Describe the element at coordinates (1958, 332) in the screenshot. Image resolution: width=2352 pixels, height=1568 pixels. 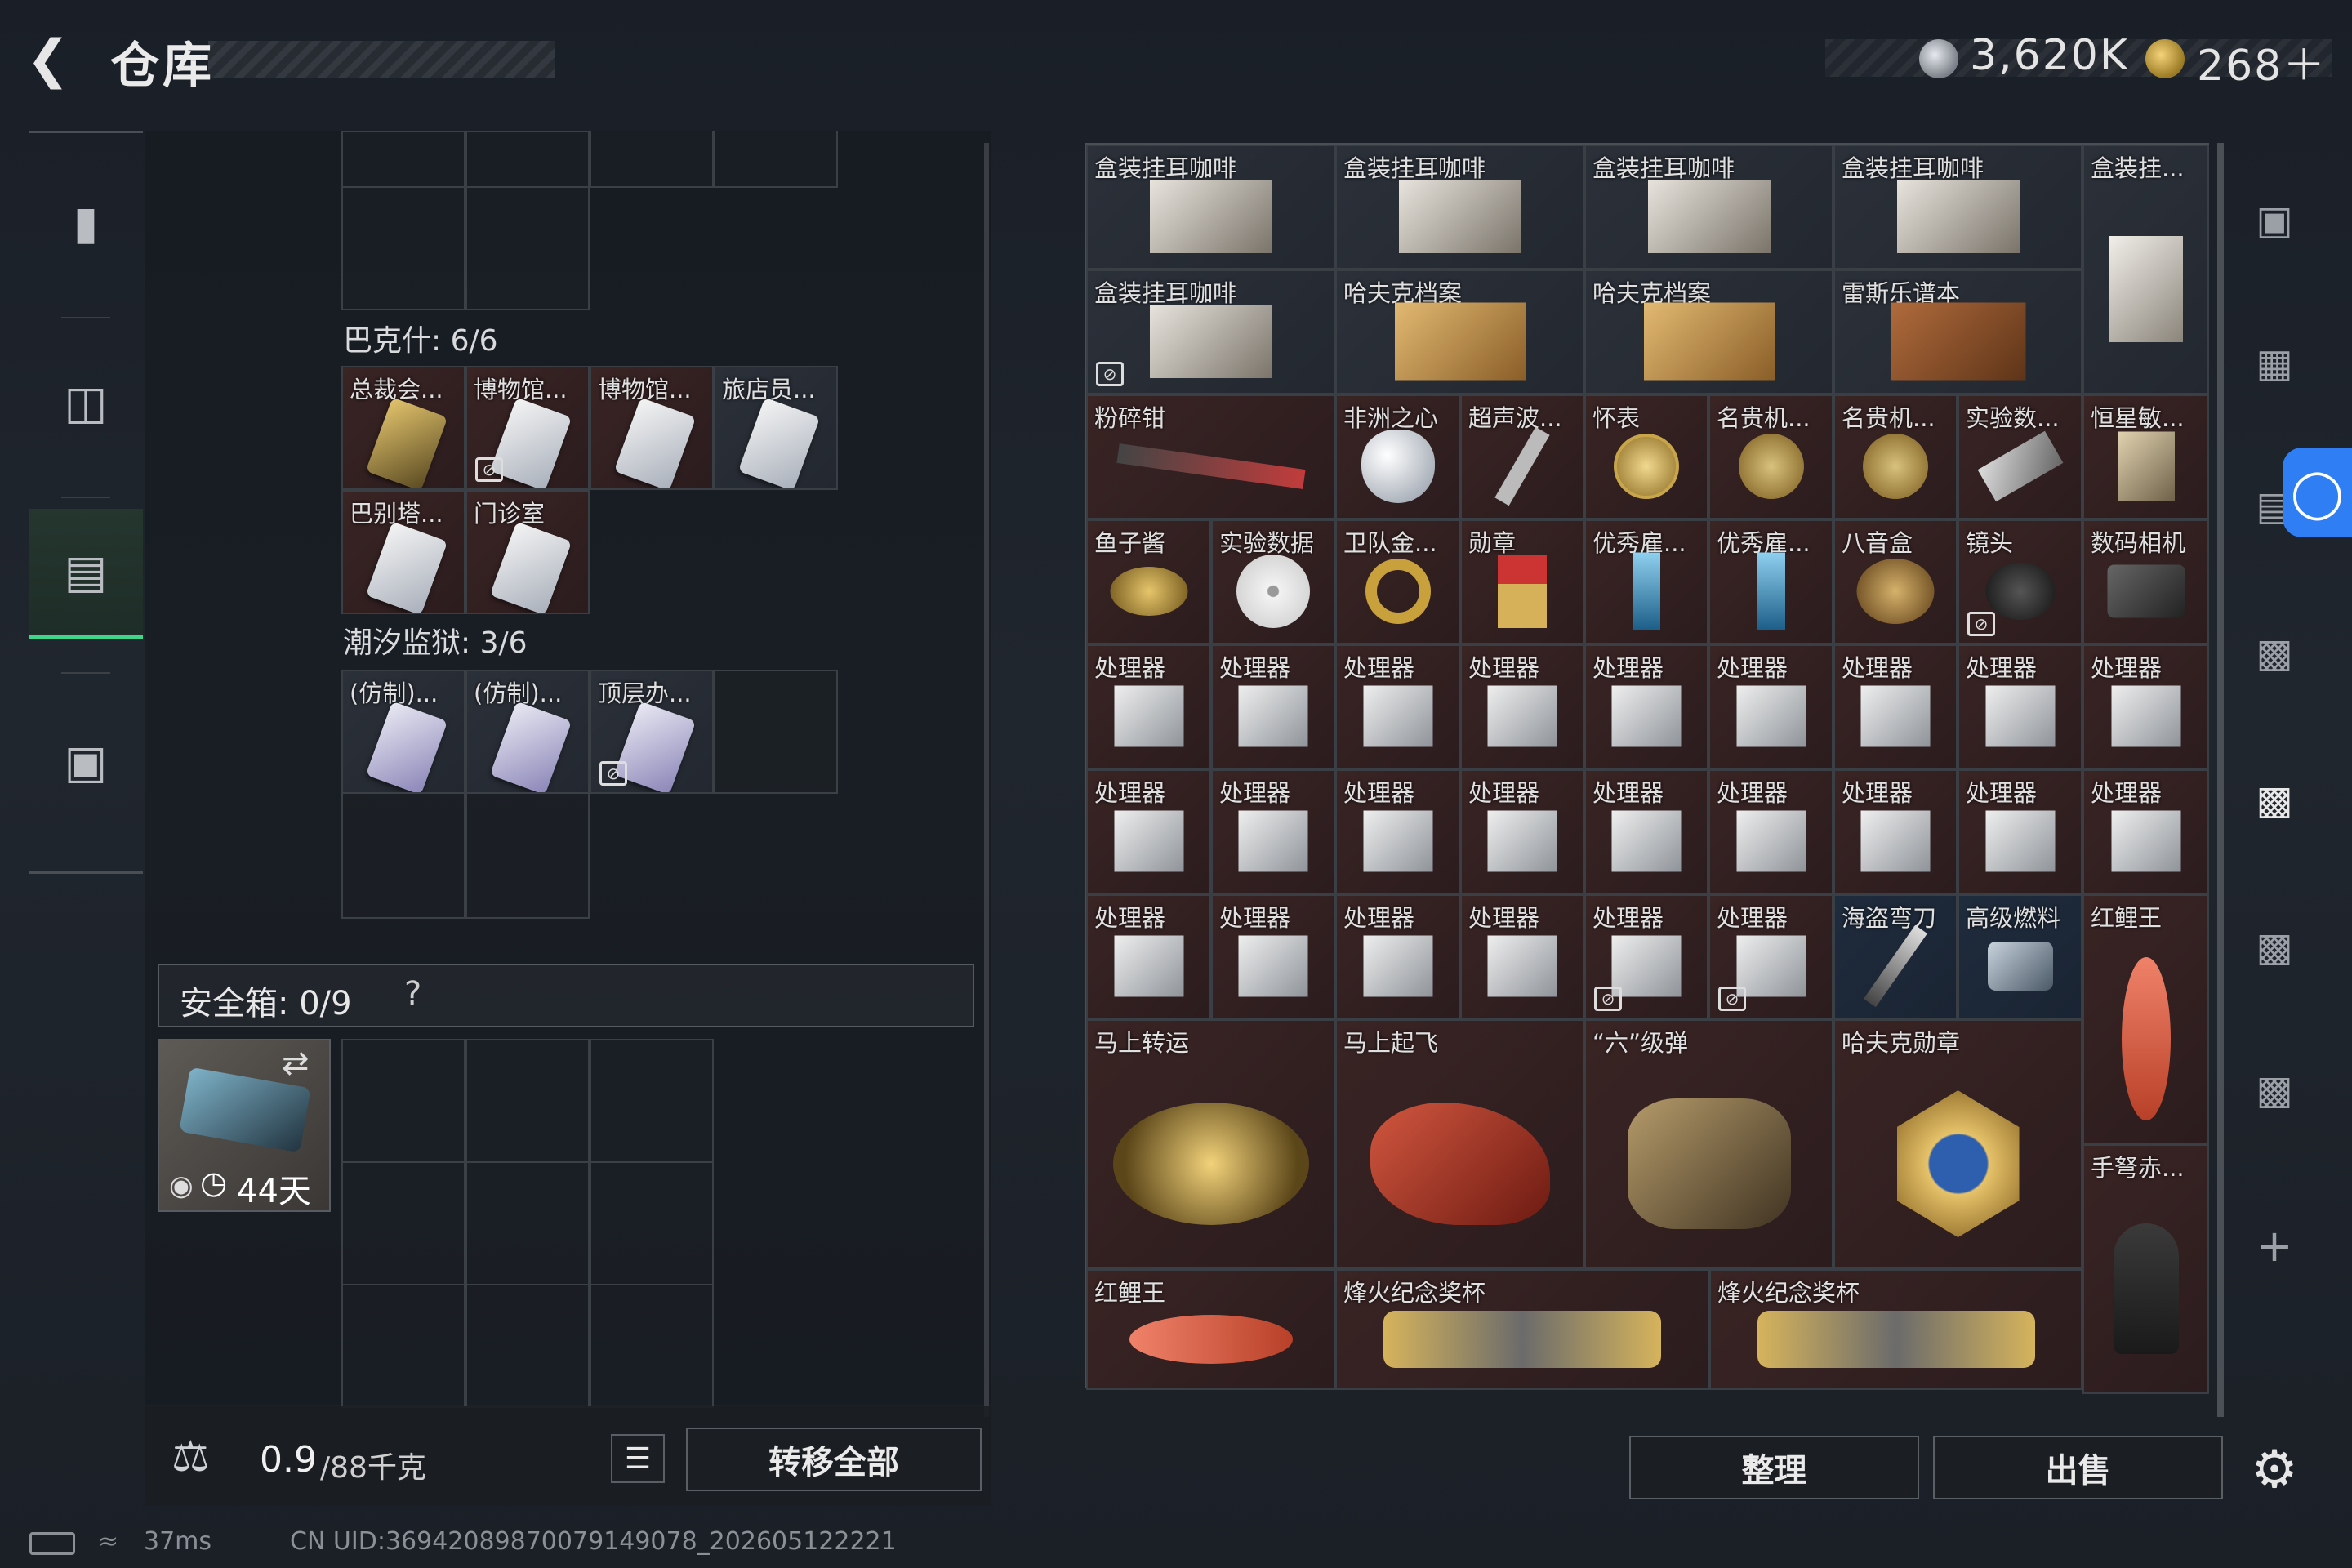
I see `music-book-item: 雷斯乐谱本` at that location.